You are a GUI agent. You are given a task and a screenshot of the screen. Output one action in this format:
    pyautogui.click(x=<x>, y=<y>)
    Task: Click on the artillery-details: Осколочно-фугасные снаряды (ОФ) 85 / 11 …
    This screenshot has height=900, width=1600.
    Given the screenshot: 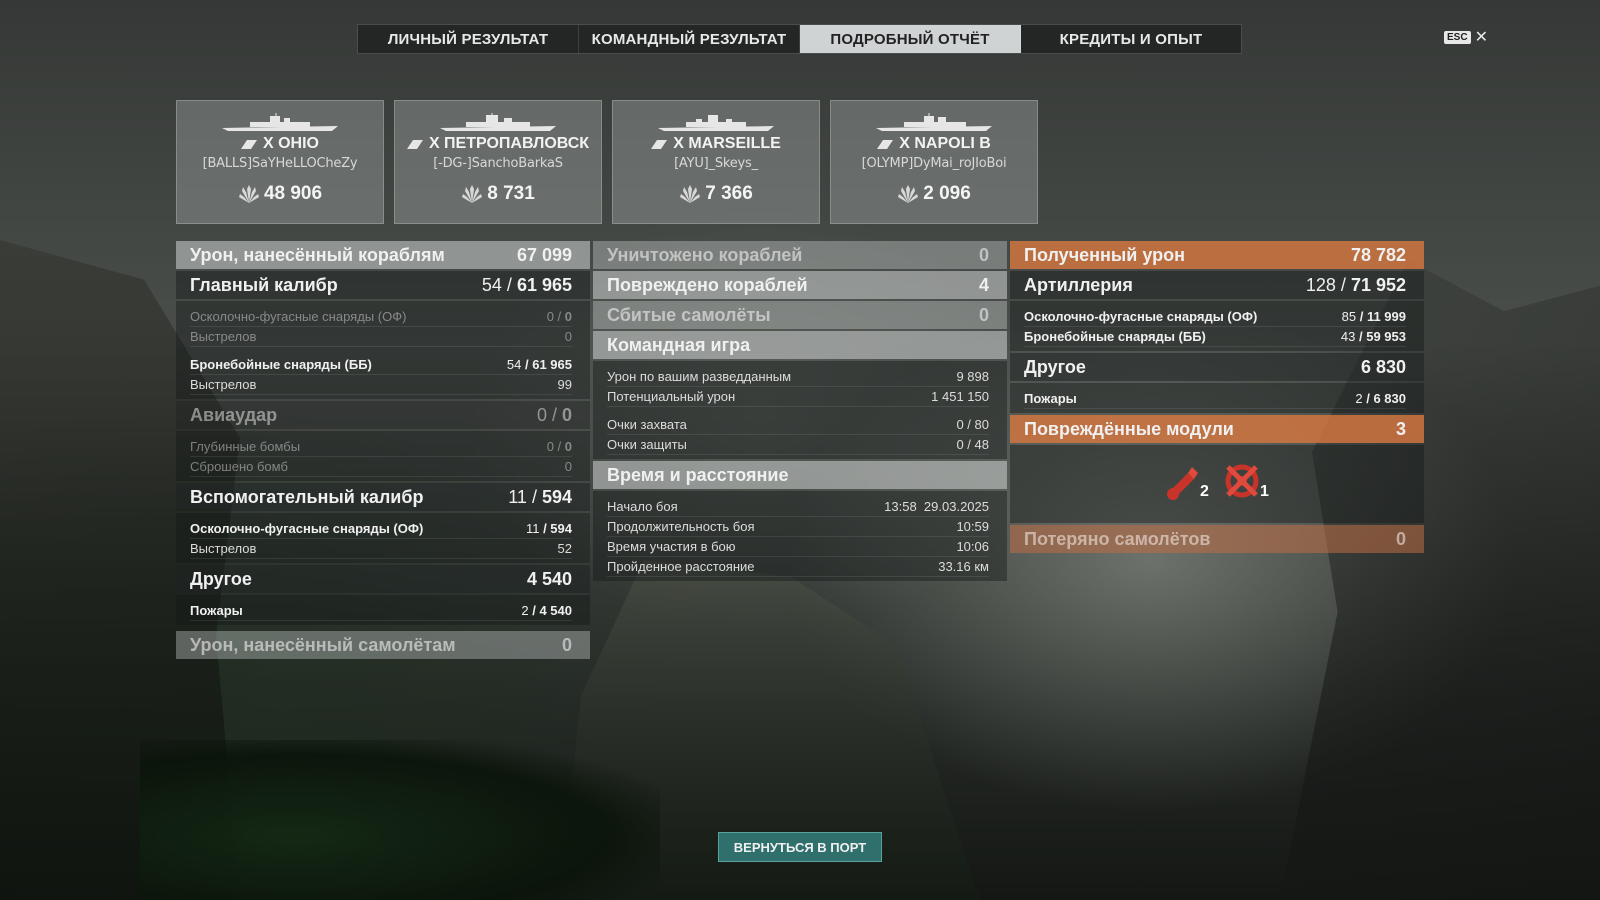 What is the action you would take?
    pyautogui.click(x=1217, y=326)
    